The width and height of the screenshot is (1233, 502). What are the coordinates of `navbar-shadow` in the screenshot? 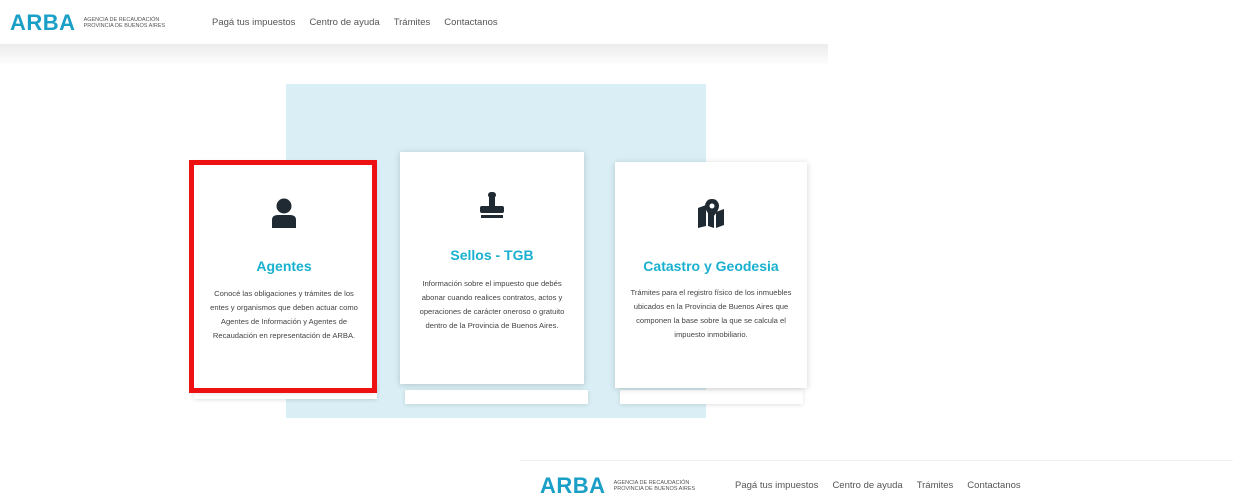 It's located at (414, 55).